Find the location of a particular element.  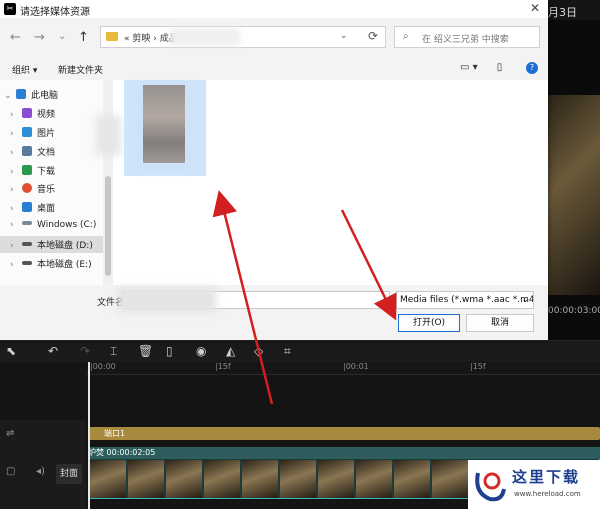

sidebar-item-desktop: › 桌面 is located at coordinates (32, 210).